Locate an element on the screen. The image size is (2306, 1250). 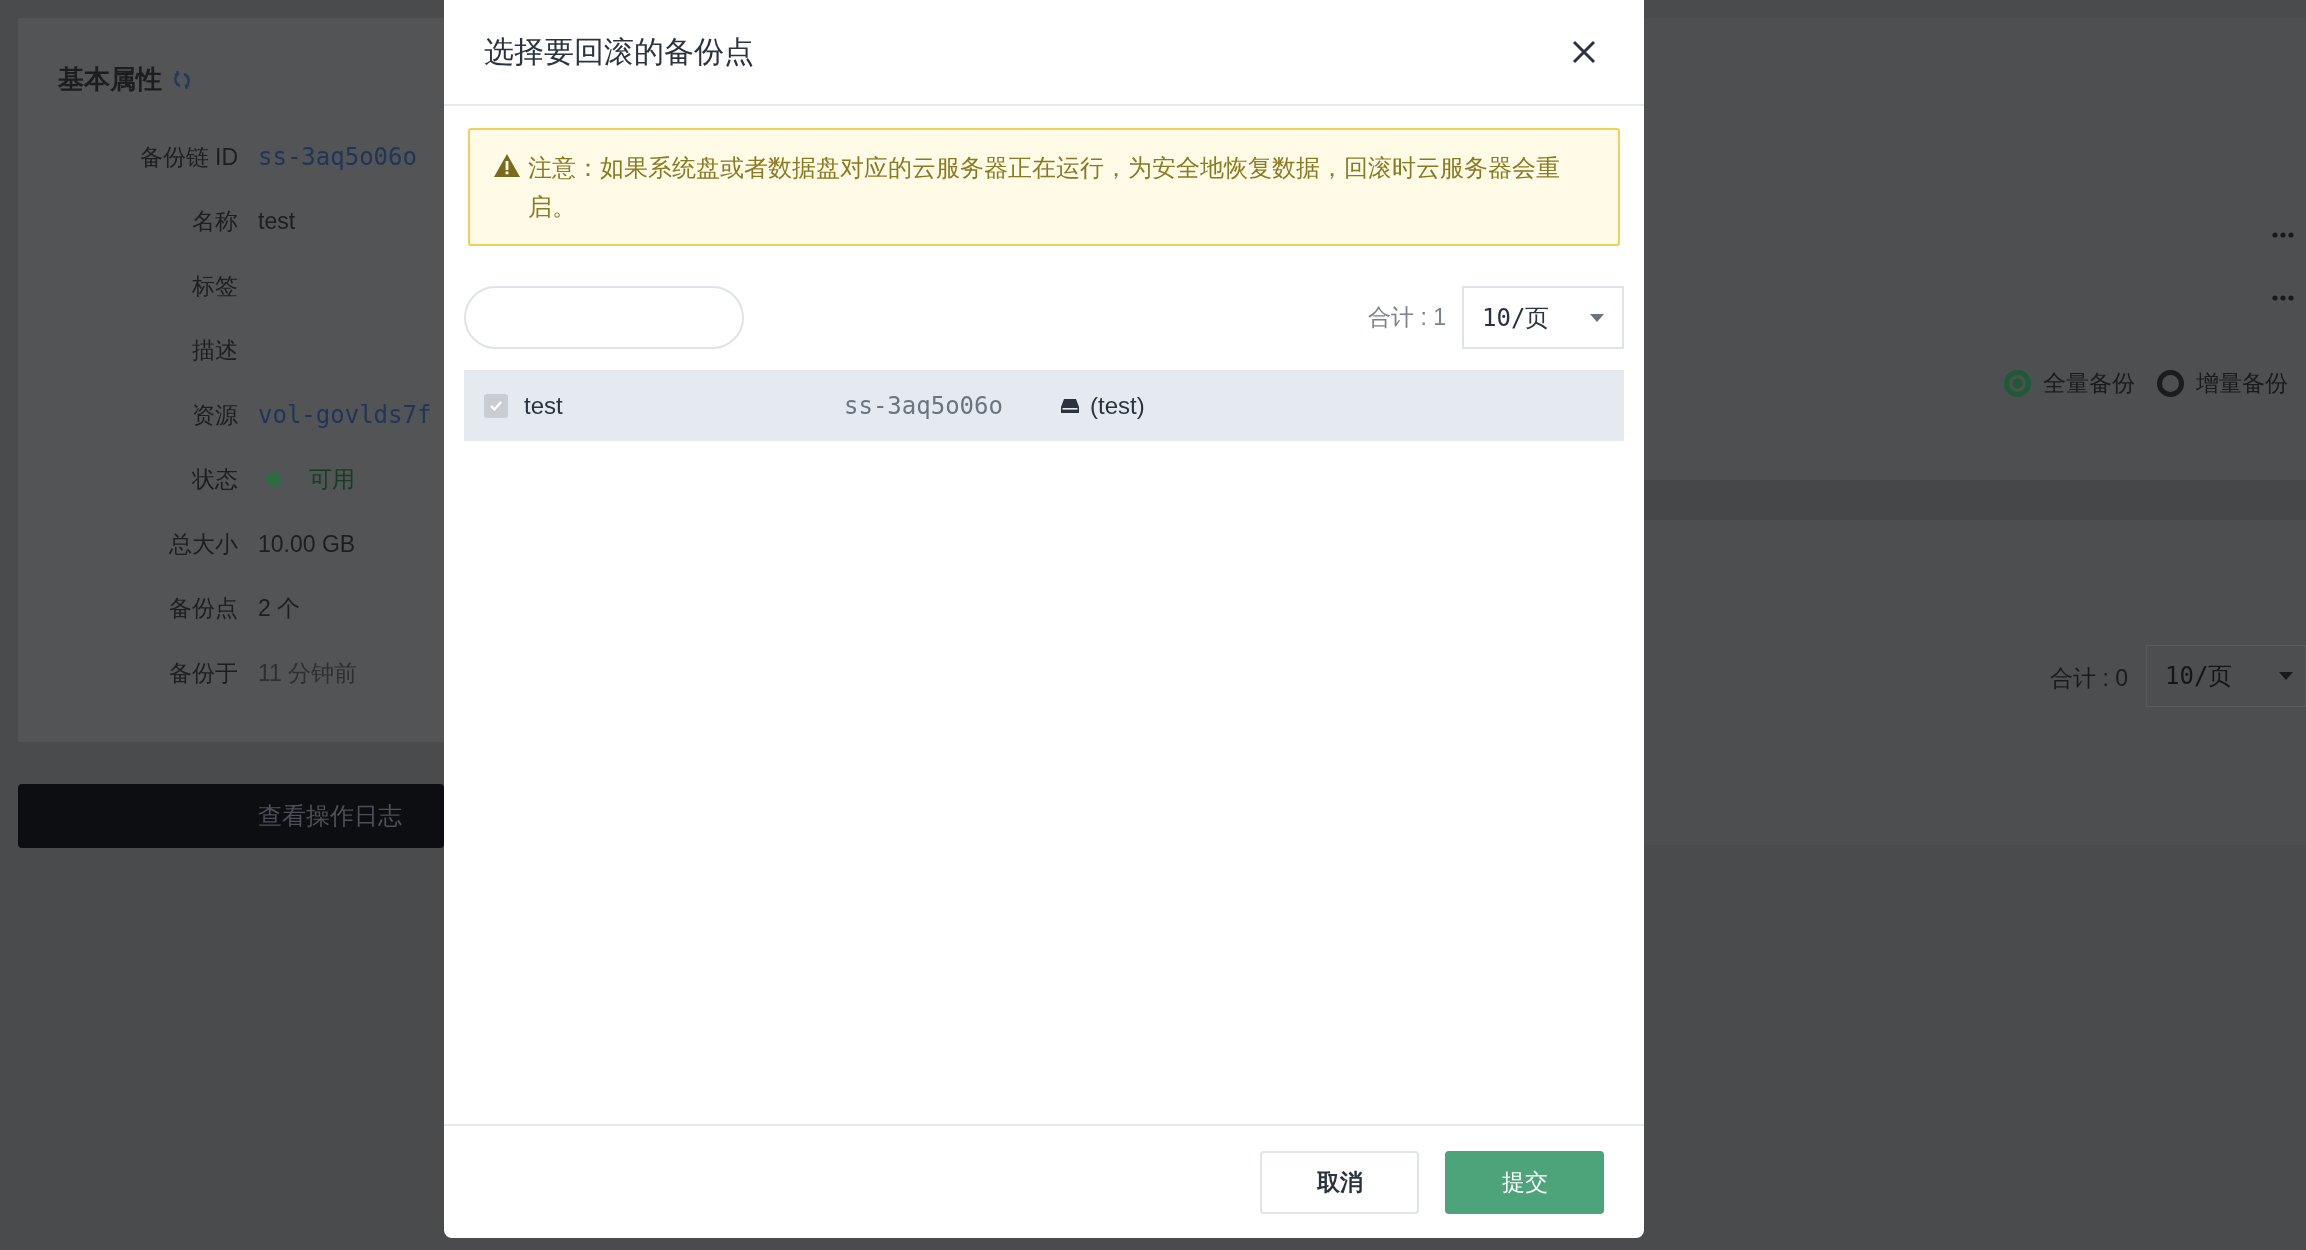
warning-text: 注意：如果系统盘或者数据盘对应的云服务器正在运行，为安全地恢复数据，回滚时云服务器会重启。 is located at coordinates (1044, 187).